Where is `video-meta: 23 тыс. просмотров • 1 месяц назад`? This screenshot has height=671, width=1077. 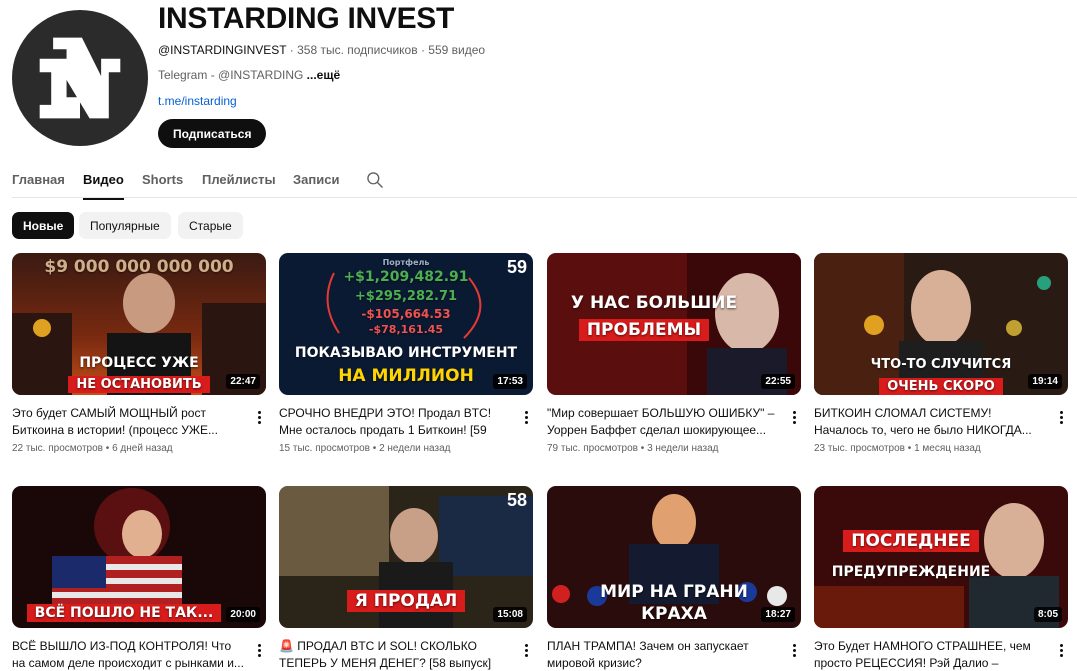
video-meta: 23 тыс. просмотров • 1 месяц назад is located at coordinates (897, 448).